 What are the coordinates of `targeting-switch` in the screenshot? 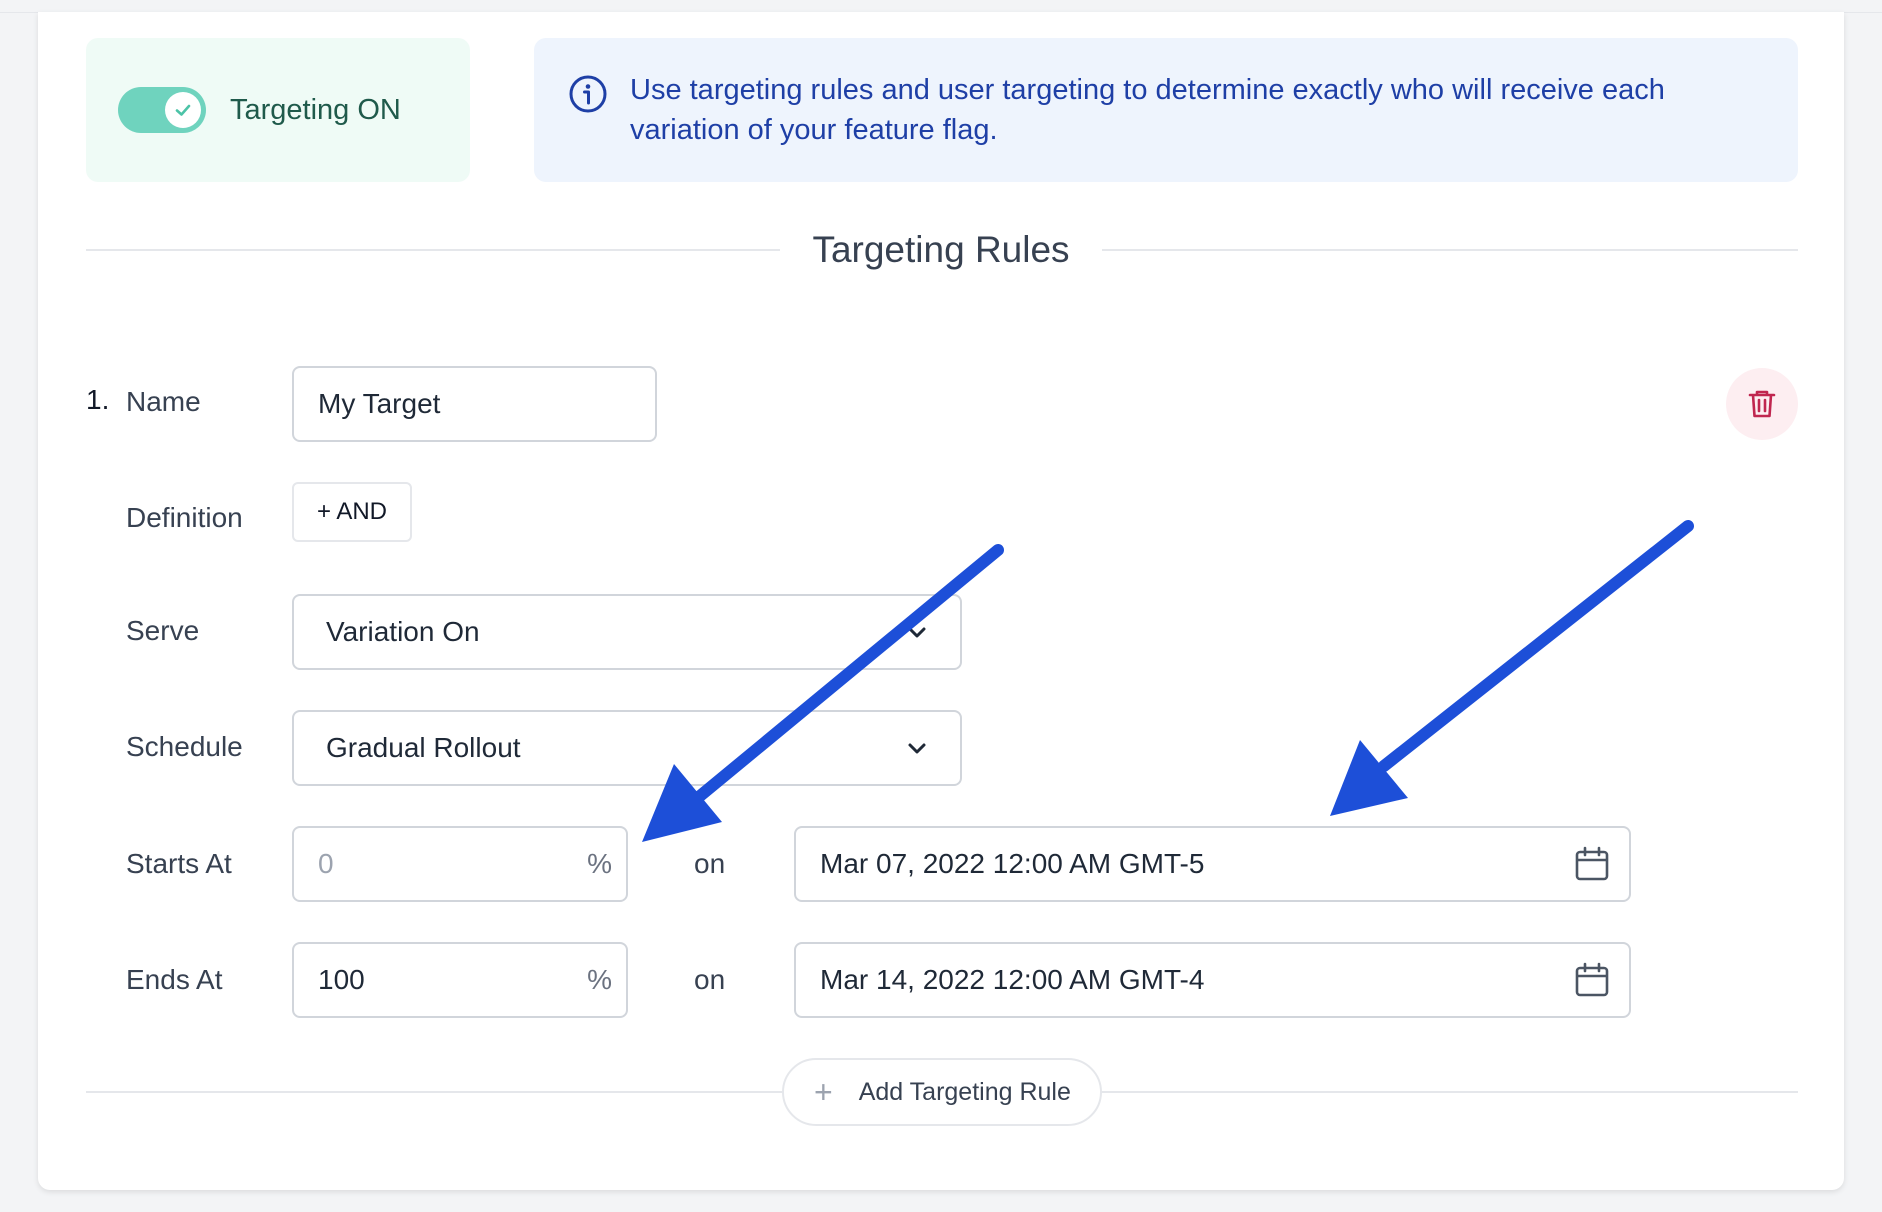 It's located at (162, 110).